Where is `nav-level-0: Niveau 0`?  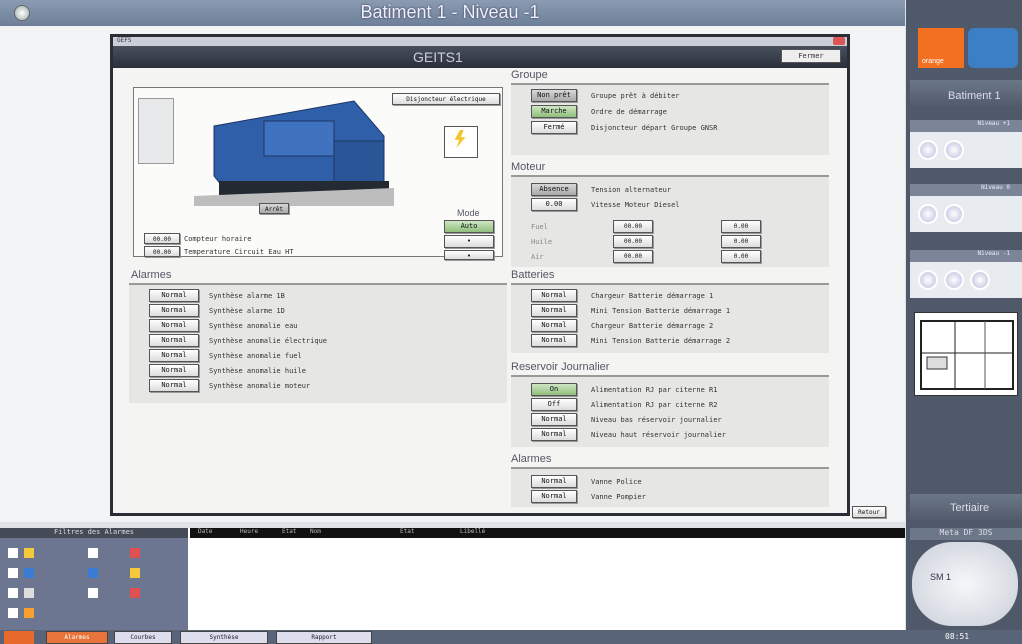
nav-level-0: Niveau 0 is located at coordinates (966, 190).